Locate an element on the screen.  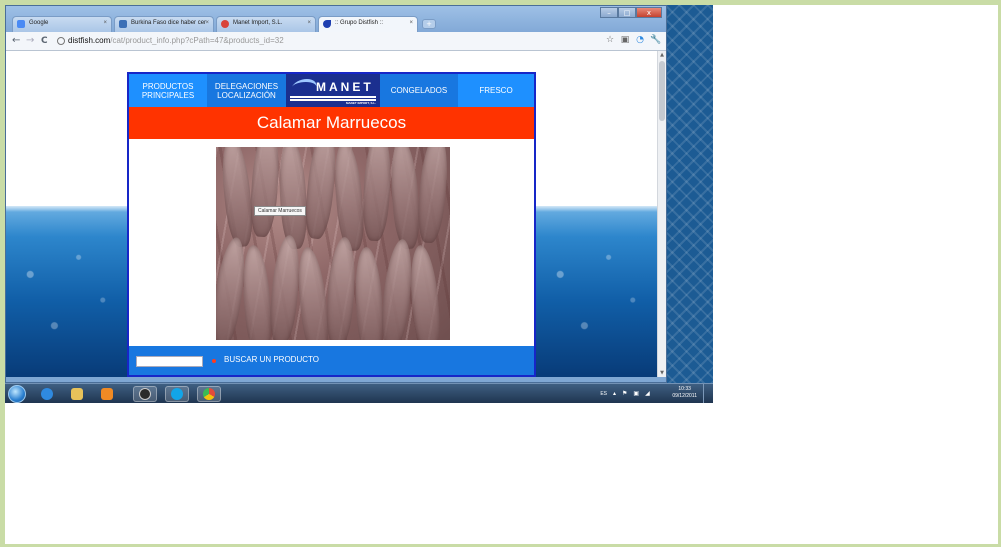
volume-icon: ◢ is located at coordinates (647, 393).